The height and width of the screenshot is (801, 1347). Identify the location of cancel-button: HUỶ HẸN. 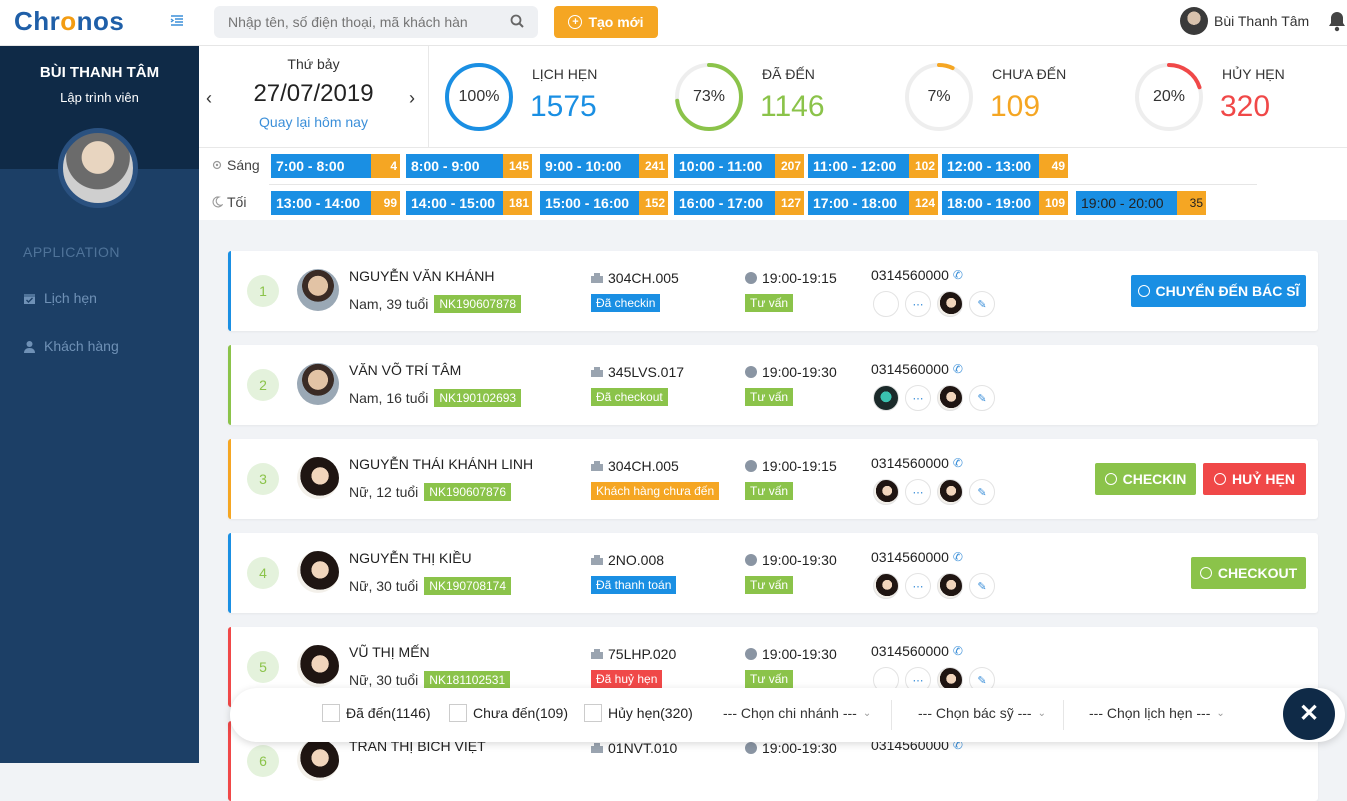
(1254, 479).